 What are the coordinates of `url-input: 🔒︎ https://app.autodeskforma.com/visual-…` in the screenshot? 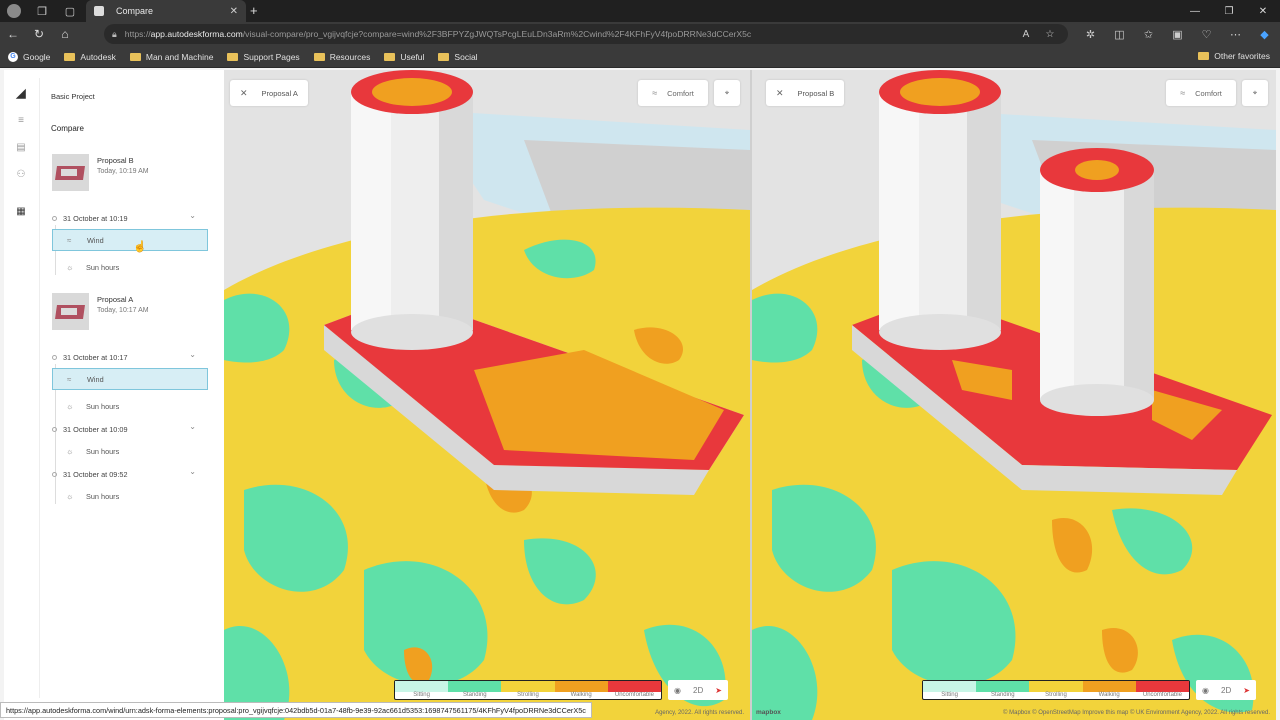 It's located at (586, 34).